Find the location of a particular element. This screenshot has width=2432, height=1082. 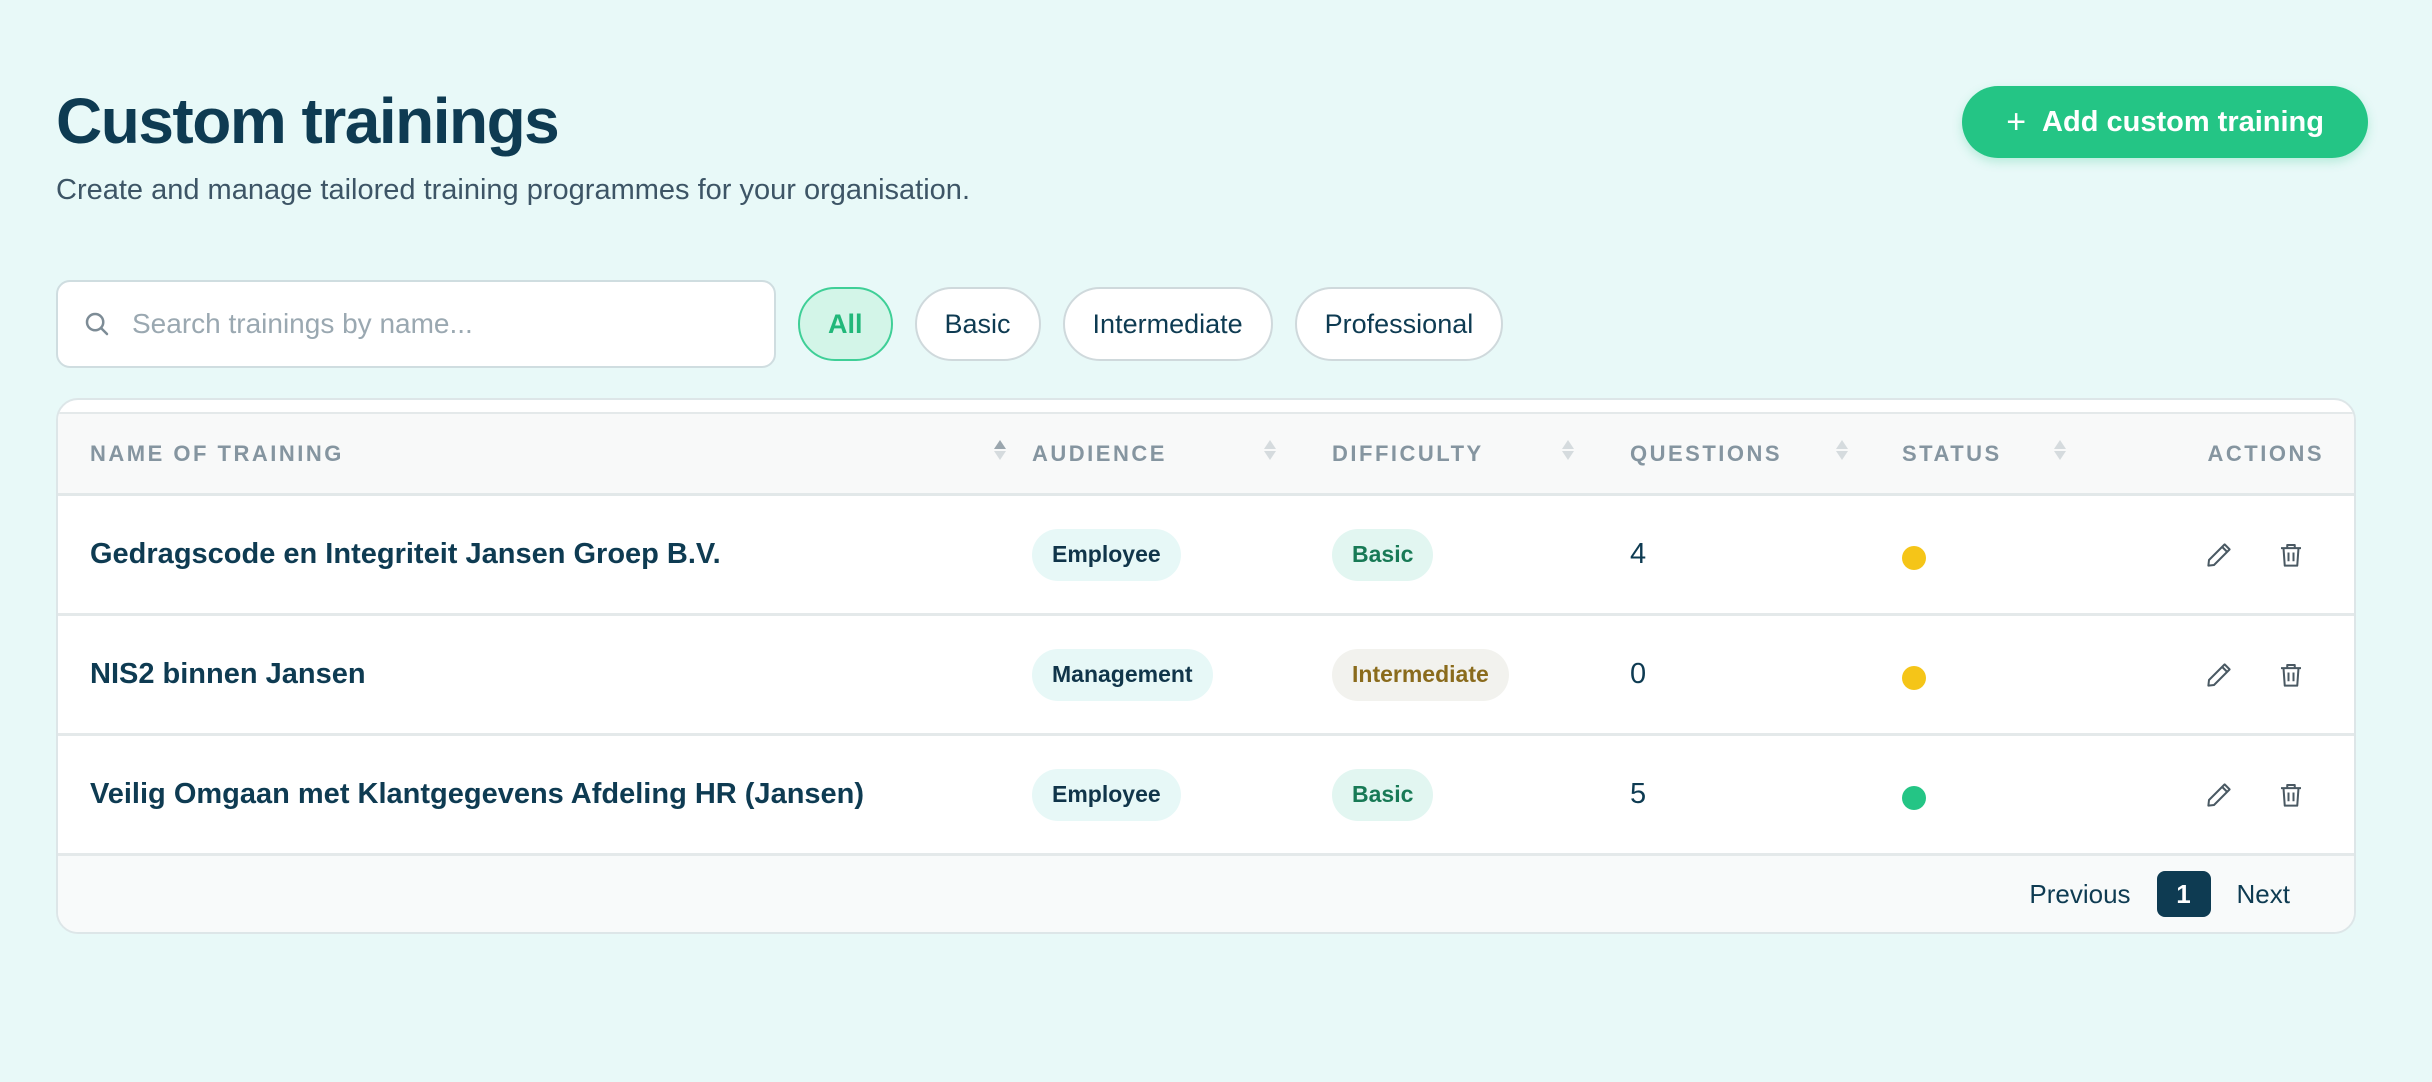

column-header-questions-label: QUESTIONS is located at coordinates (1706, 453).